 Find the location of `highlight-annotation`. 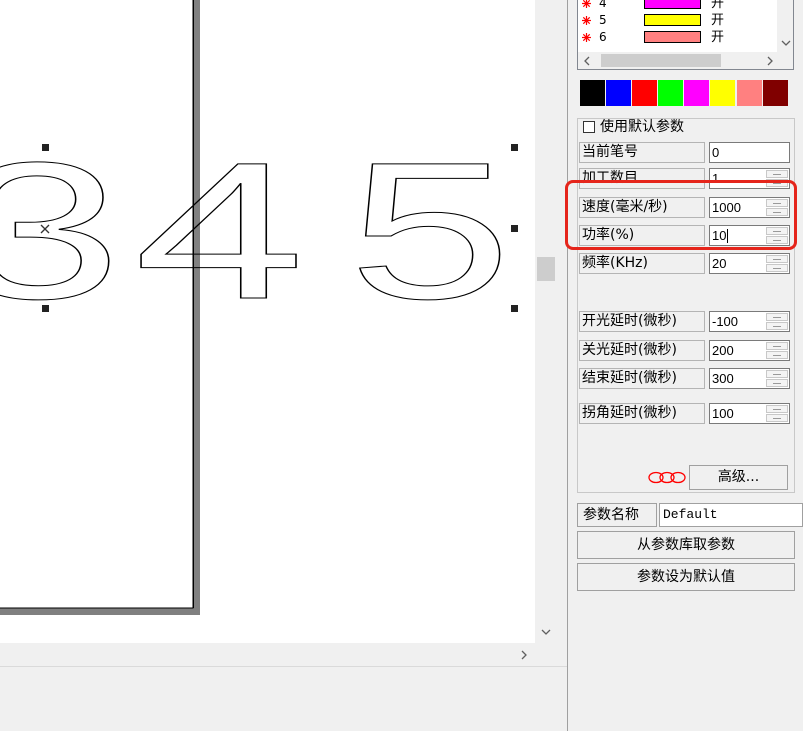

highlight-annotation is located at coordinates (681, 215).